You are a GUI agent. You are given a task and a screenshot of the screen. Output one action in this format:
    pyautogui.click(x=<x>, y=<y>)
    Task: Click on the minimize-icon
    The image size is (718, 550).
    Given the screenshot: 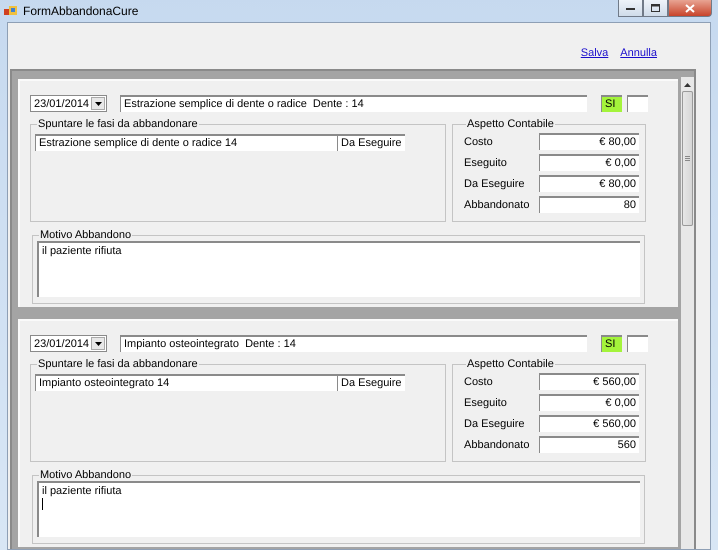 What is the action you would take?
    pyautogui.click(x=630, y=8)
    